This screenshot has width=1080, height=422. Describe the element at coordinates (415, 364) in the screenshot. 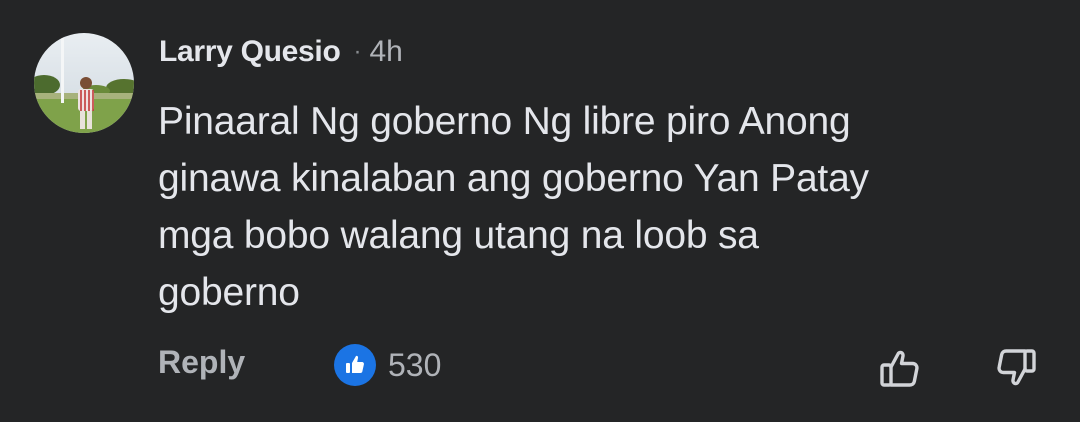

I see `like-count: 530` at that location.